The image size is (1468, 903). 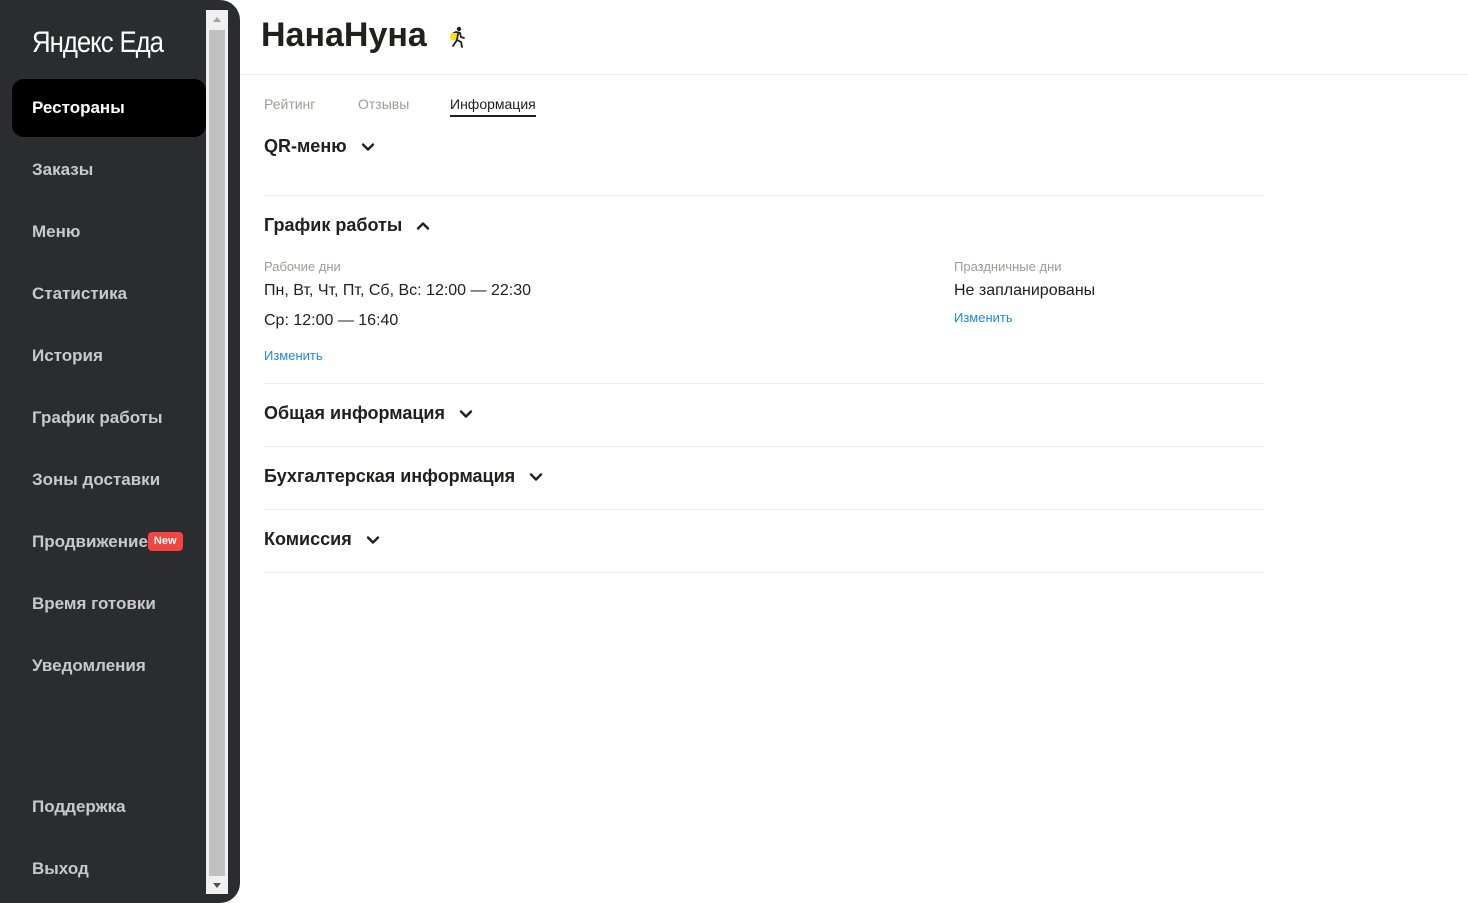 I want to click on sidebar-item-notifications: Уведомления, so click(x=109, y=666).